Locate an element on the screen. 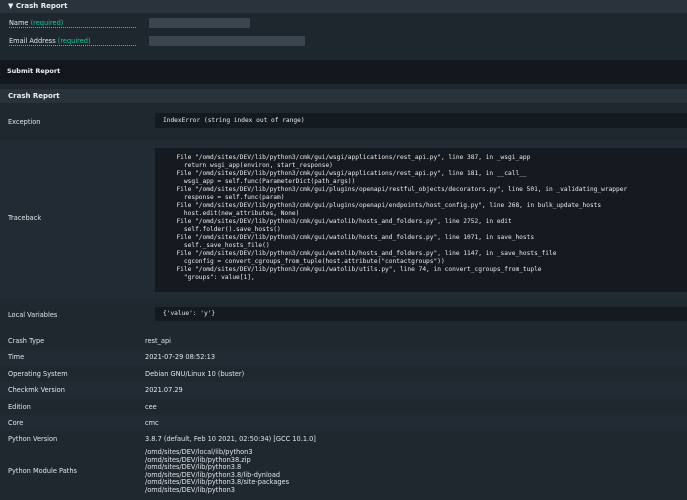 This screenshot has width=687, height=500. detail-label: Core is located at coordinates (16, 423).